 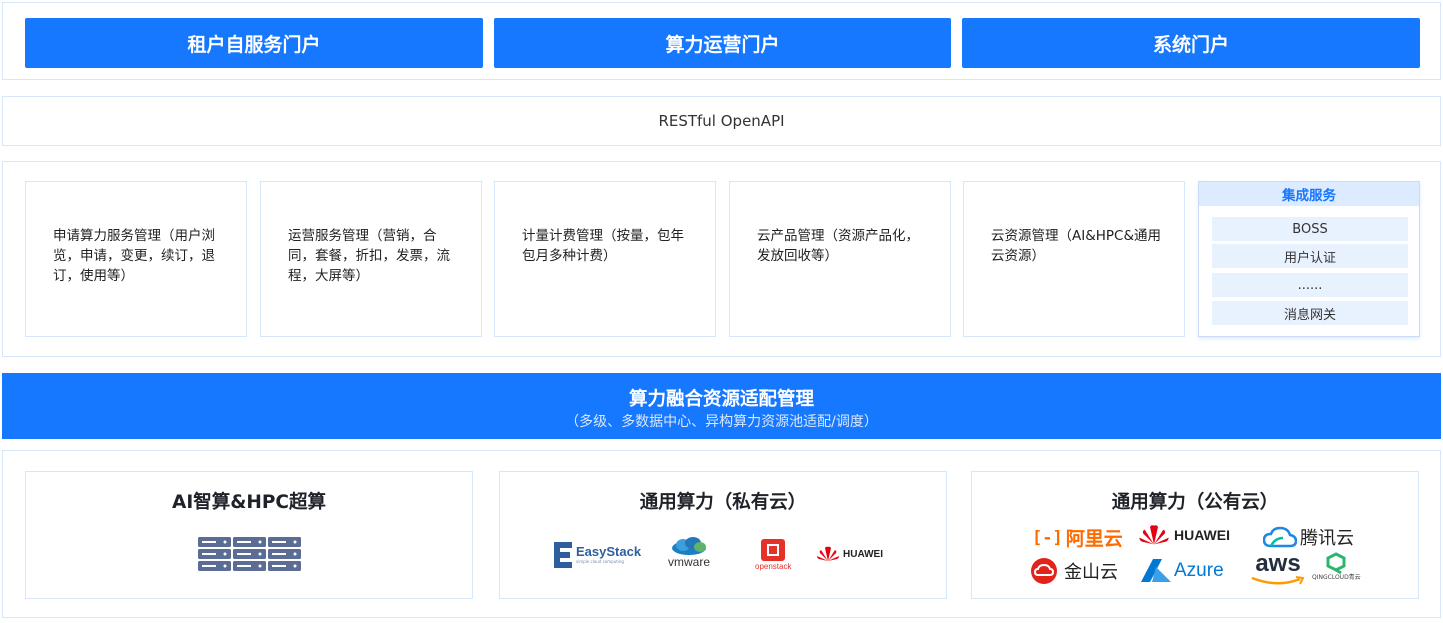 I want to click on service-card-apply: 申请算力服务管理（用户浏览，申请，变更，续订，退订，使用等）, so click(x=136, y=259).